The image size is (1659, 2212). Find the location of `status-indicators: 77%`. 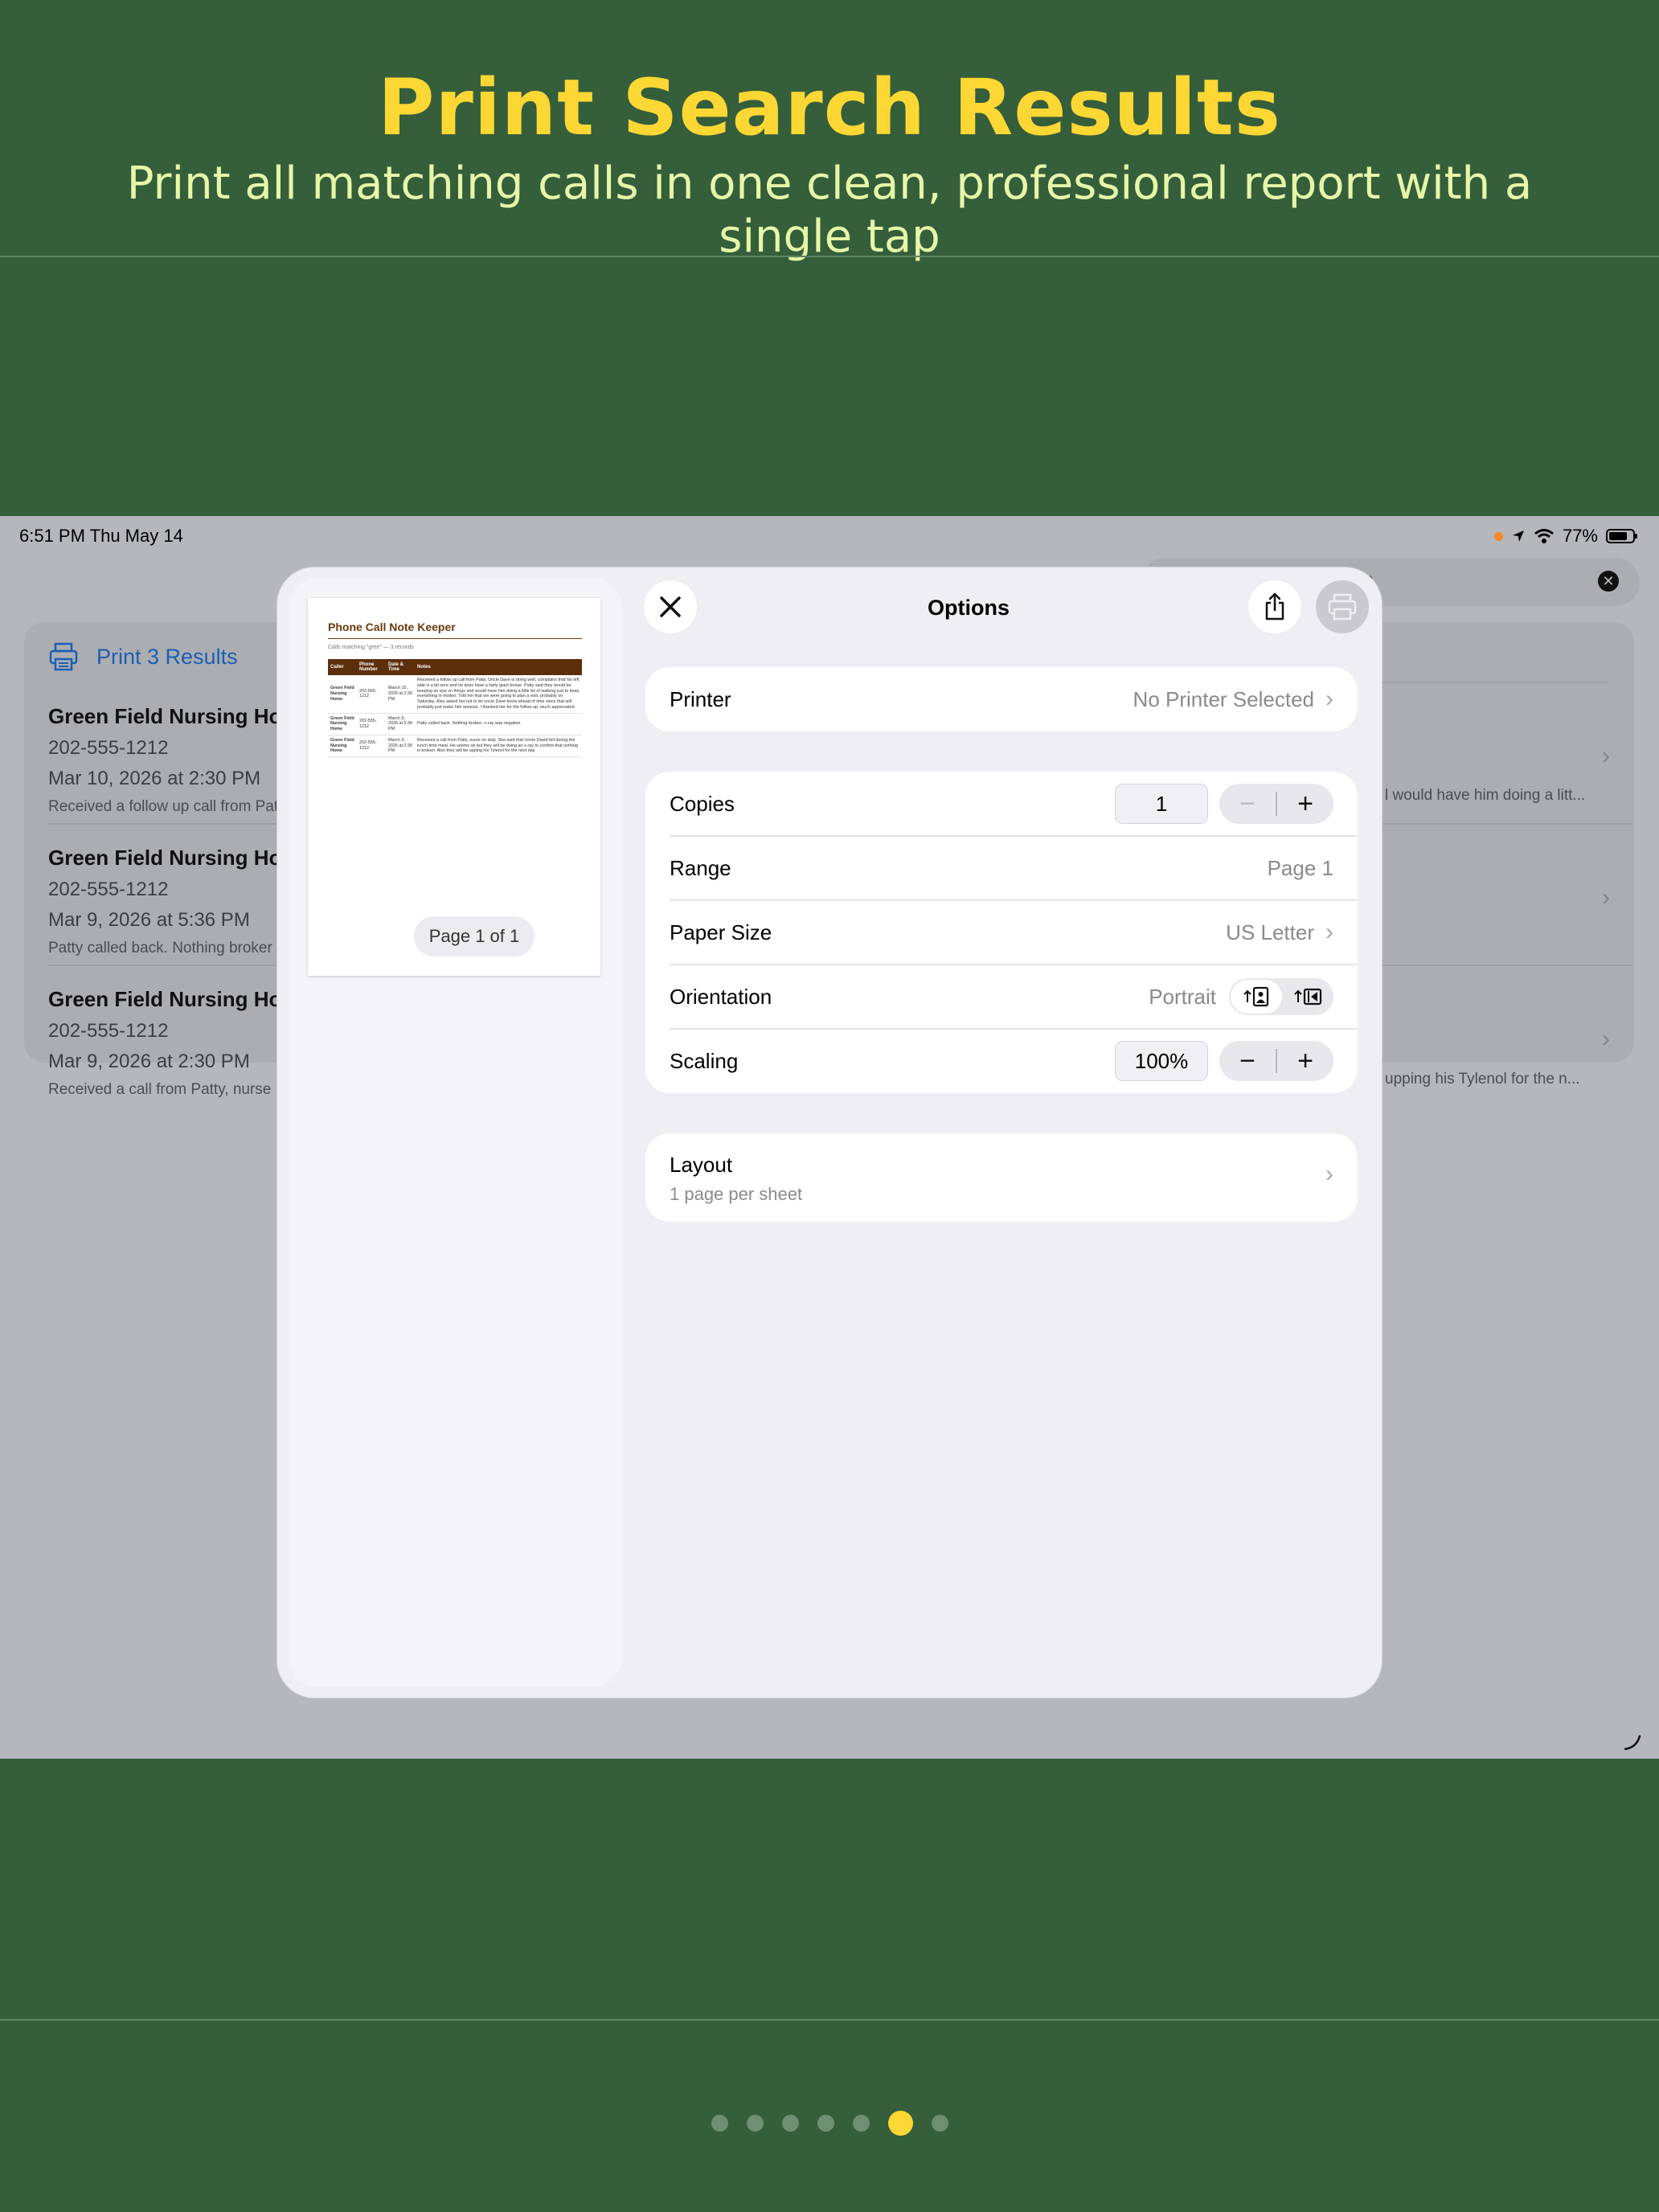

status-indicators: 77% is located at coordinates (1565, 536).